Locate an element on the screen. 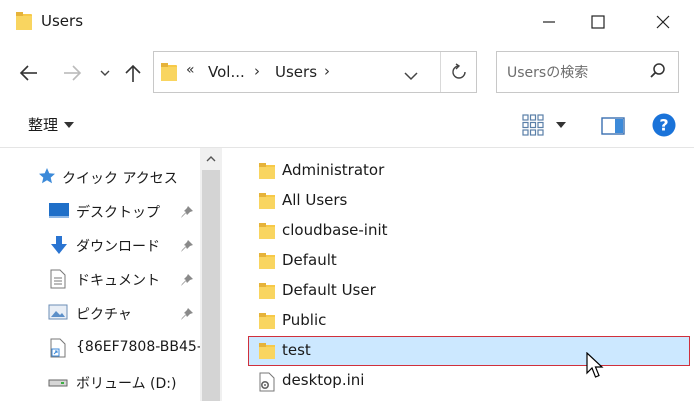 Image resolution: width=694 pixels, height=401 pixels. settings-file-icon is located at coordinates (267, 384).